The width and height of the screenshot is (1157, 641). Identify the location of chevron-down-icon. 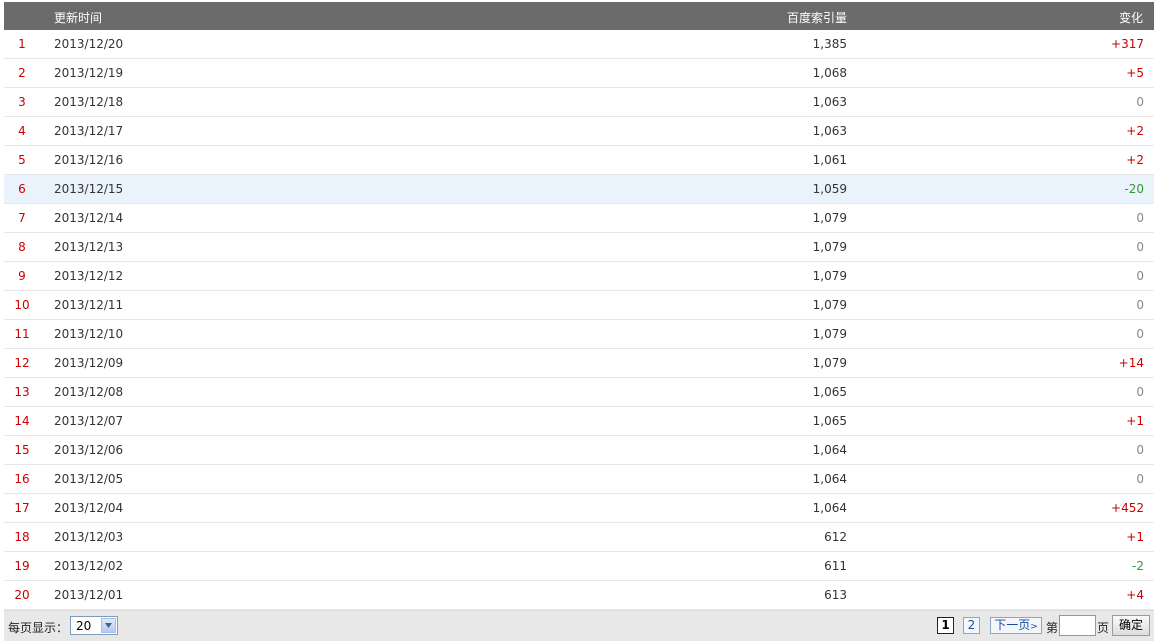
(108, 625).